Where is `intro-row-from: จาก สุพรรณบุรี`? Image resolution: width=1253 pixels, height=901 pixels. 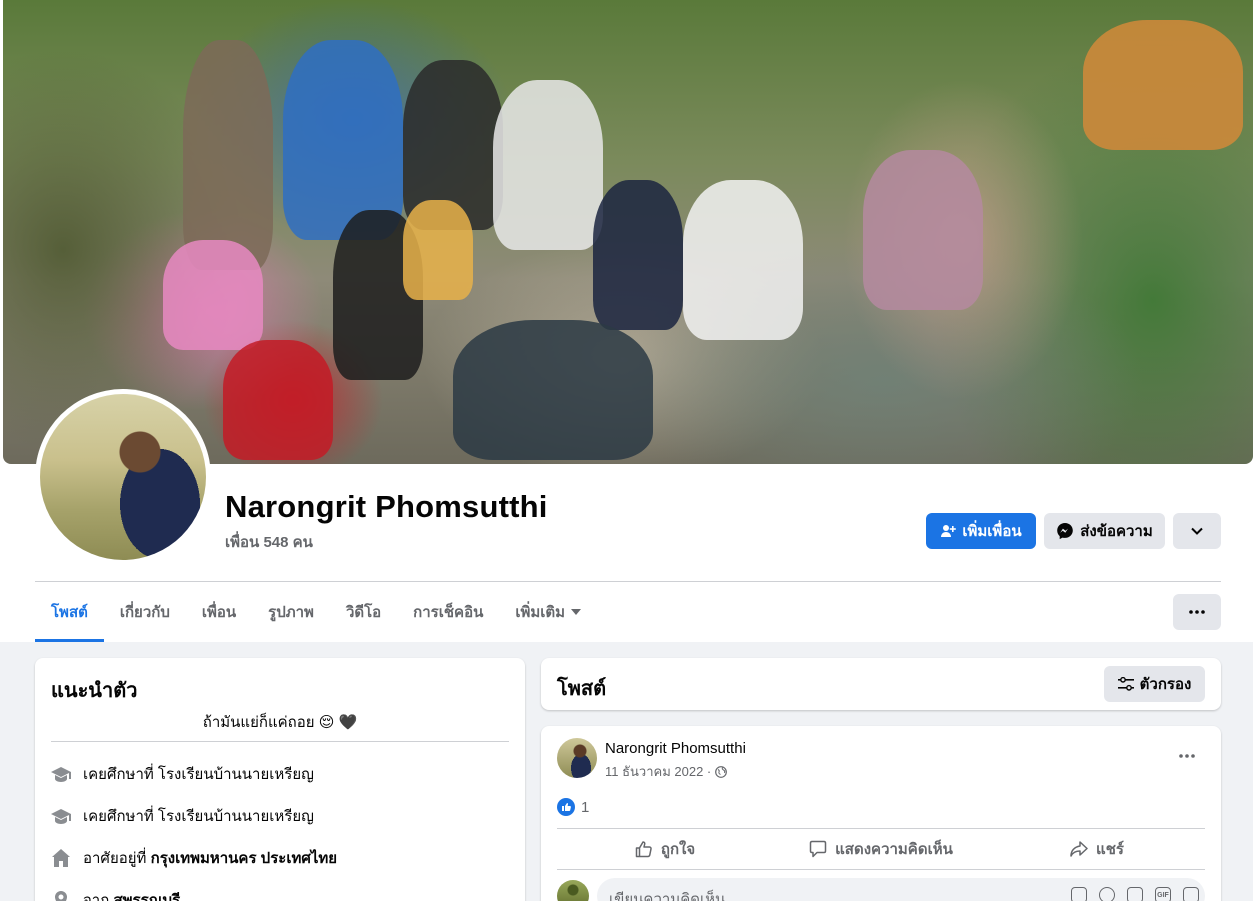
intro-row-from: จาก สุพรรณบุรี is located at coordinates (115, 894).